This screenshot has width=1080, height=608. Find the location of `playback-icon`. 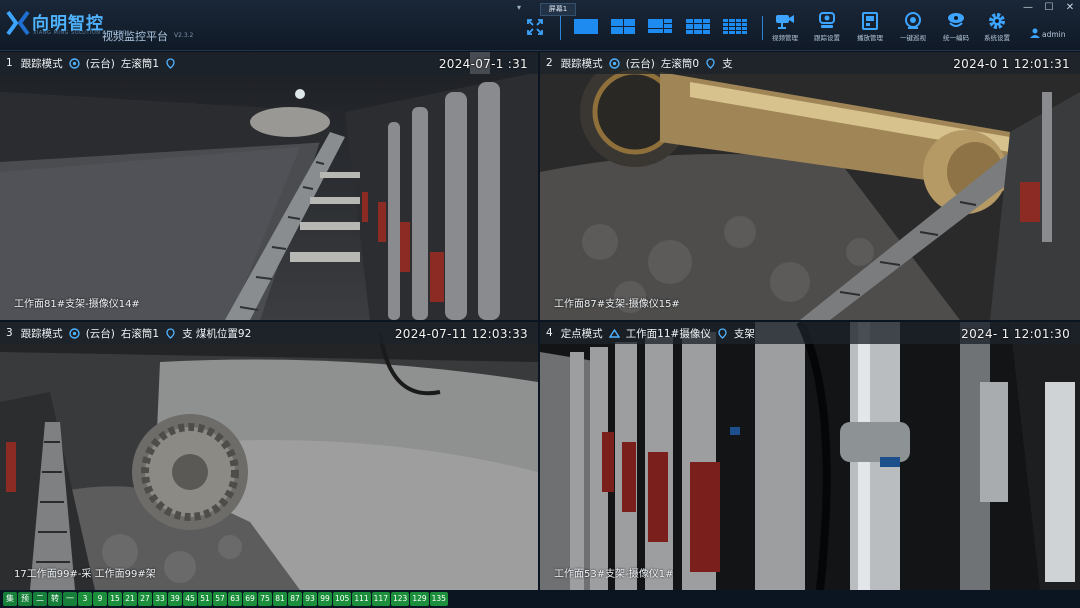

playback-icon is located at coordinates (870, 21).